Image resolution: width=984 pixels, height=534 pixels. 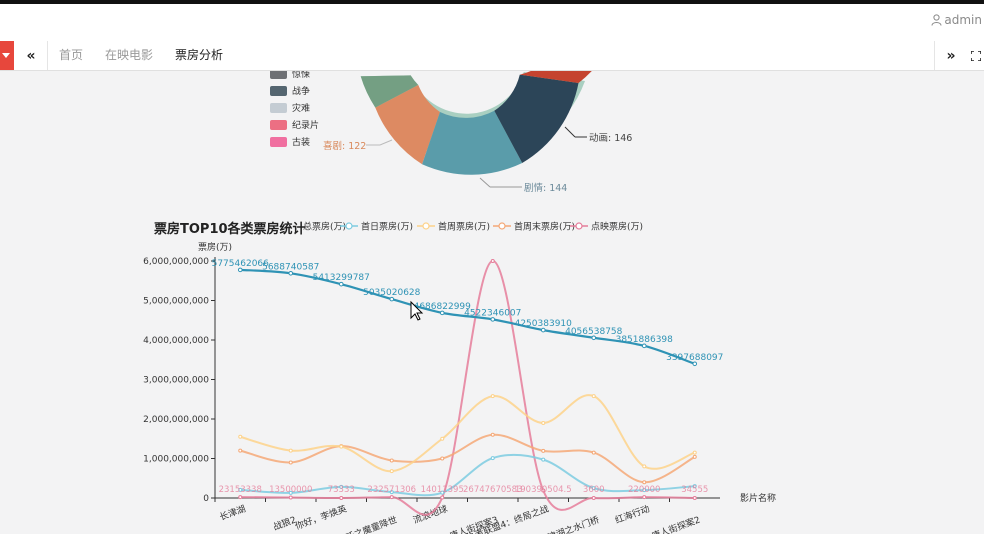 What do you see at coordinates (594, 490) in the screenshot?
I see `data-label-preview: 3600` at bounding box center [594, 490].